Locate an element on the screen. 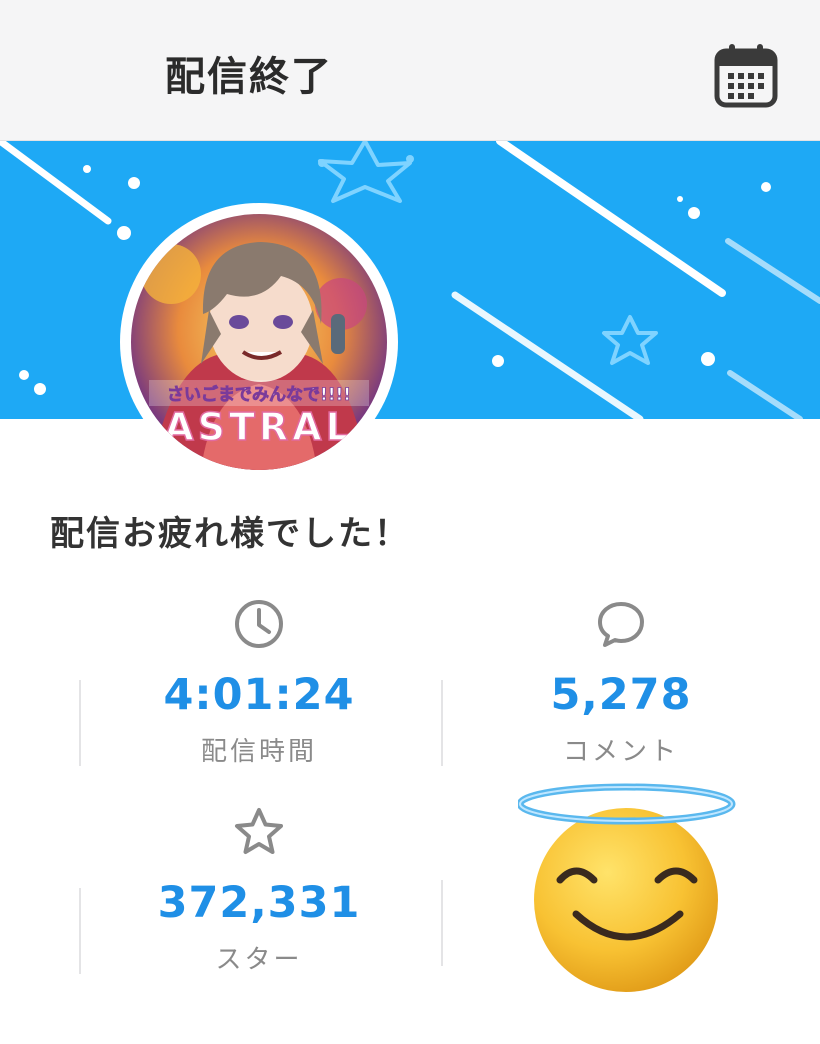 This screenshot has height=1044, width=820. clock-icon is located at coordinates (259, 624).